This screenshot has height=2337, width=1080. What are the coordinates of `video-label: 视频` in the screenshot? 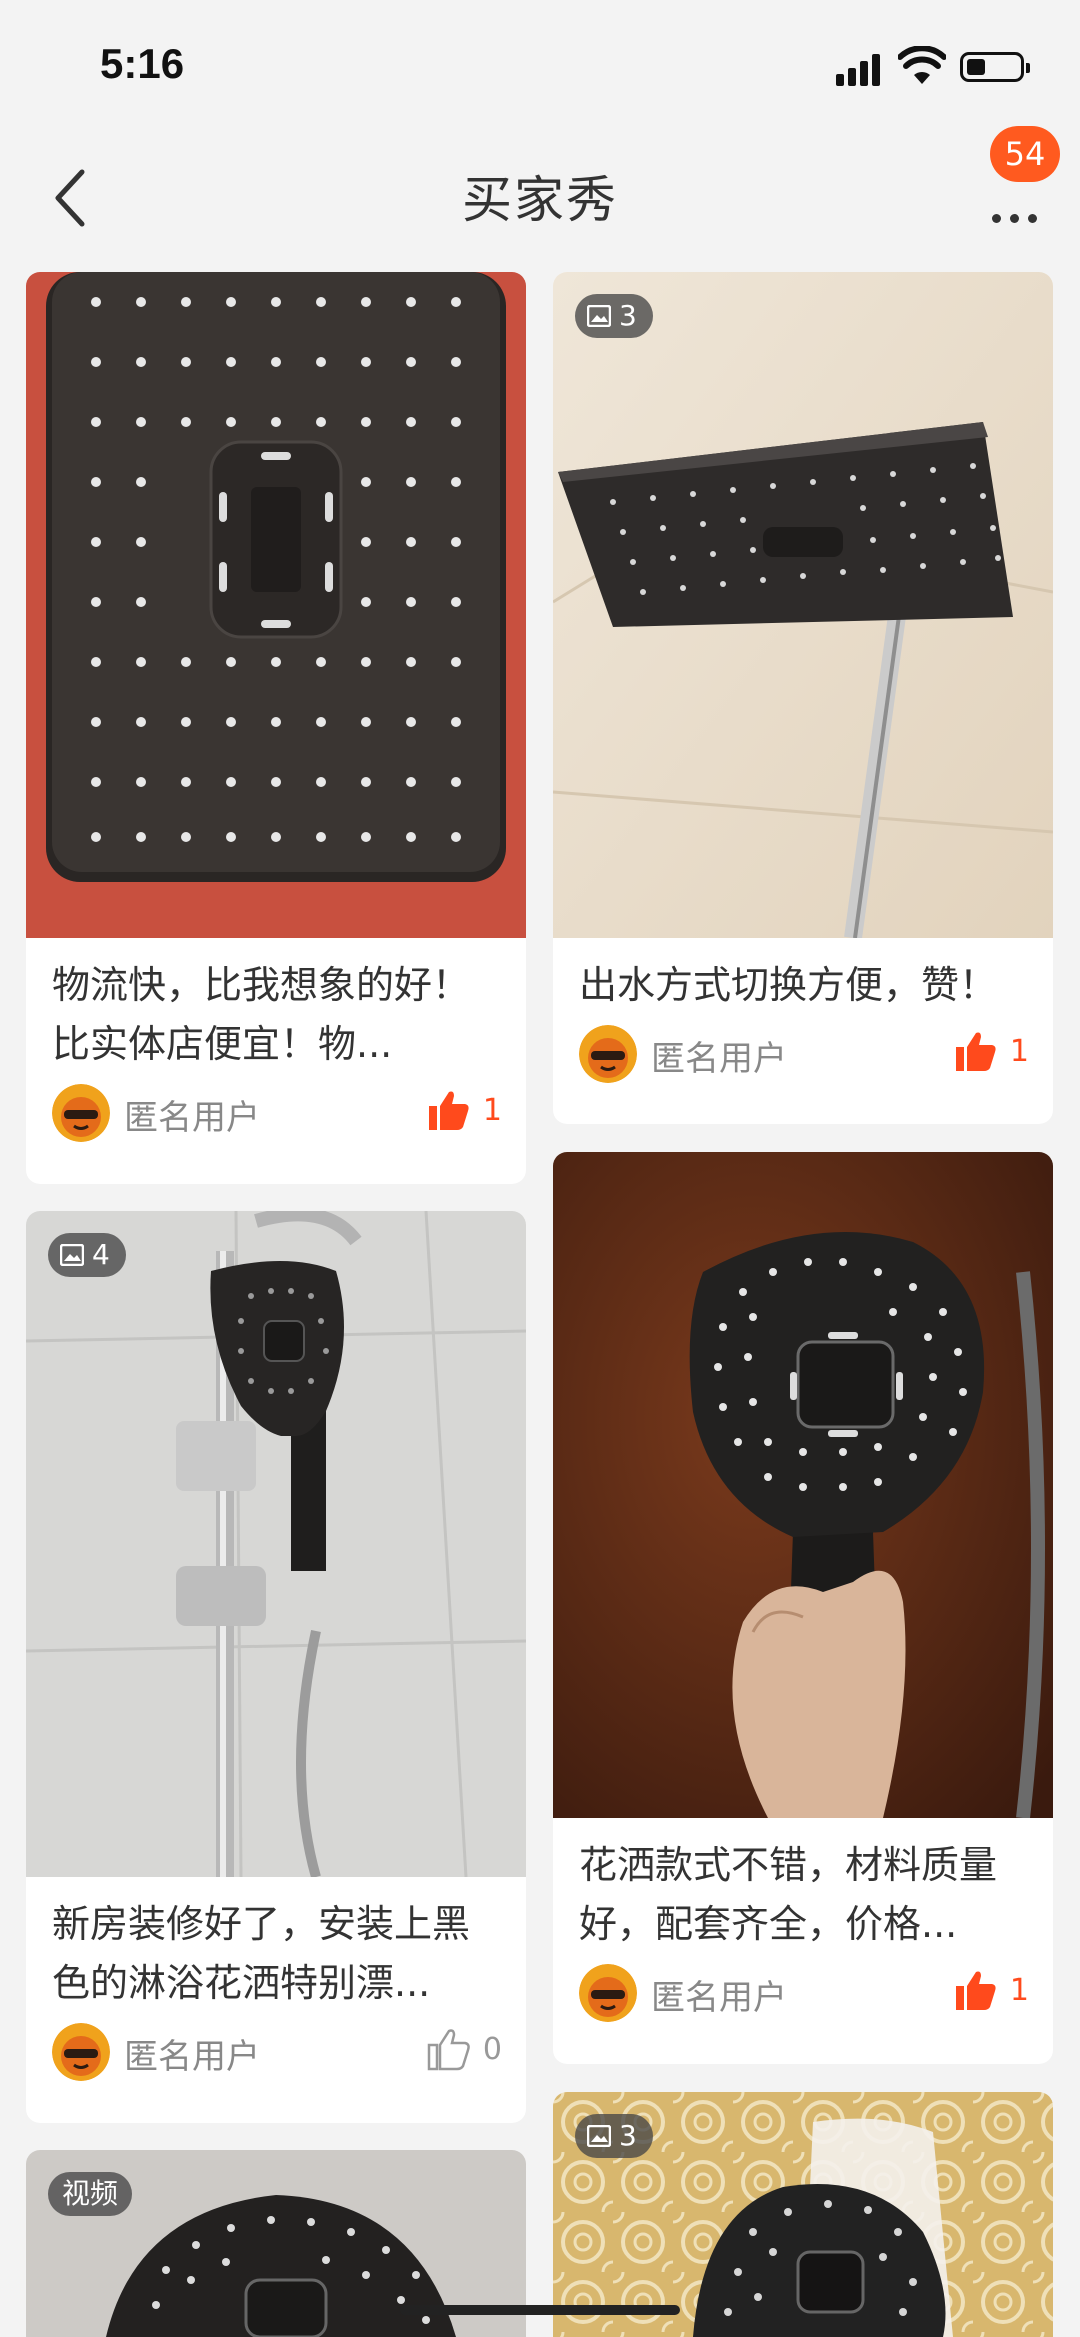 It's located at (90, 2193).